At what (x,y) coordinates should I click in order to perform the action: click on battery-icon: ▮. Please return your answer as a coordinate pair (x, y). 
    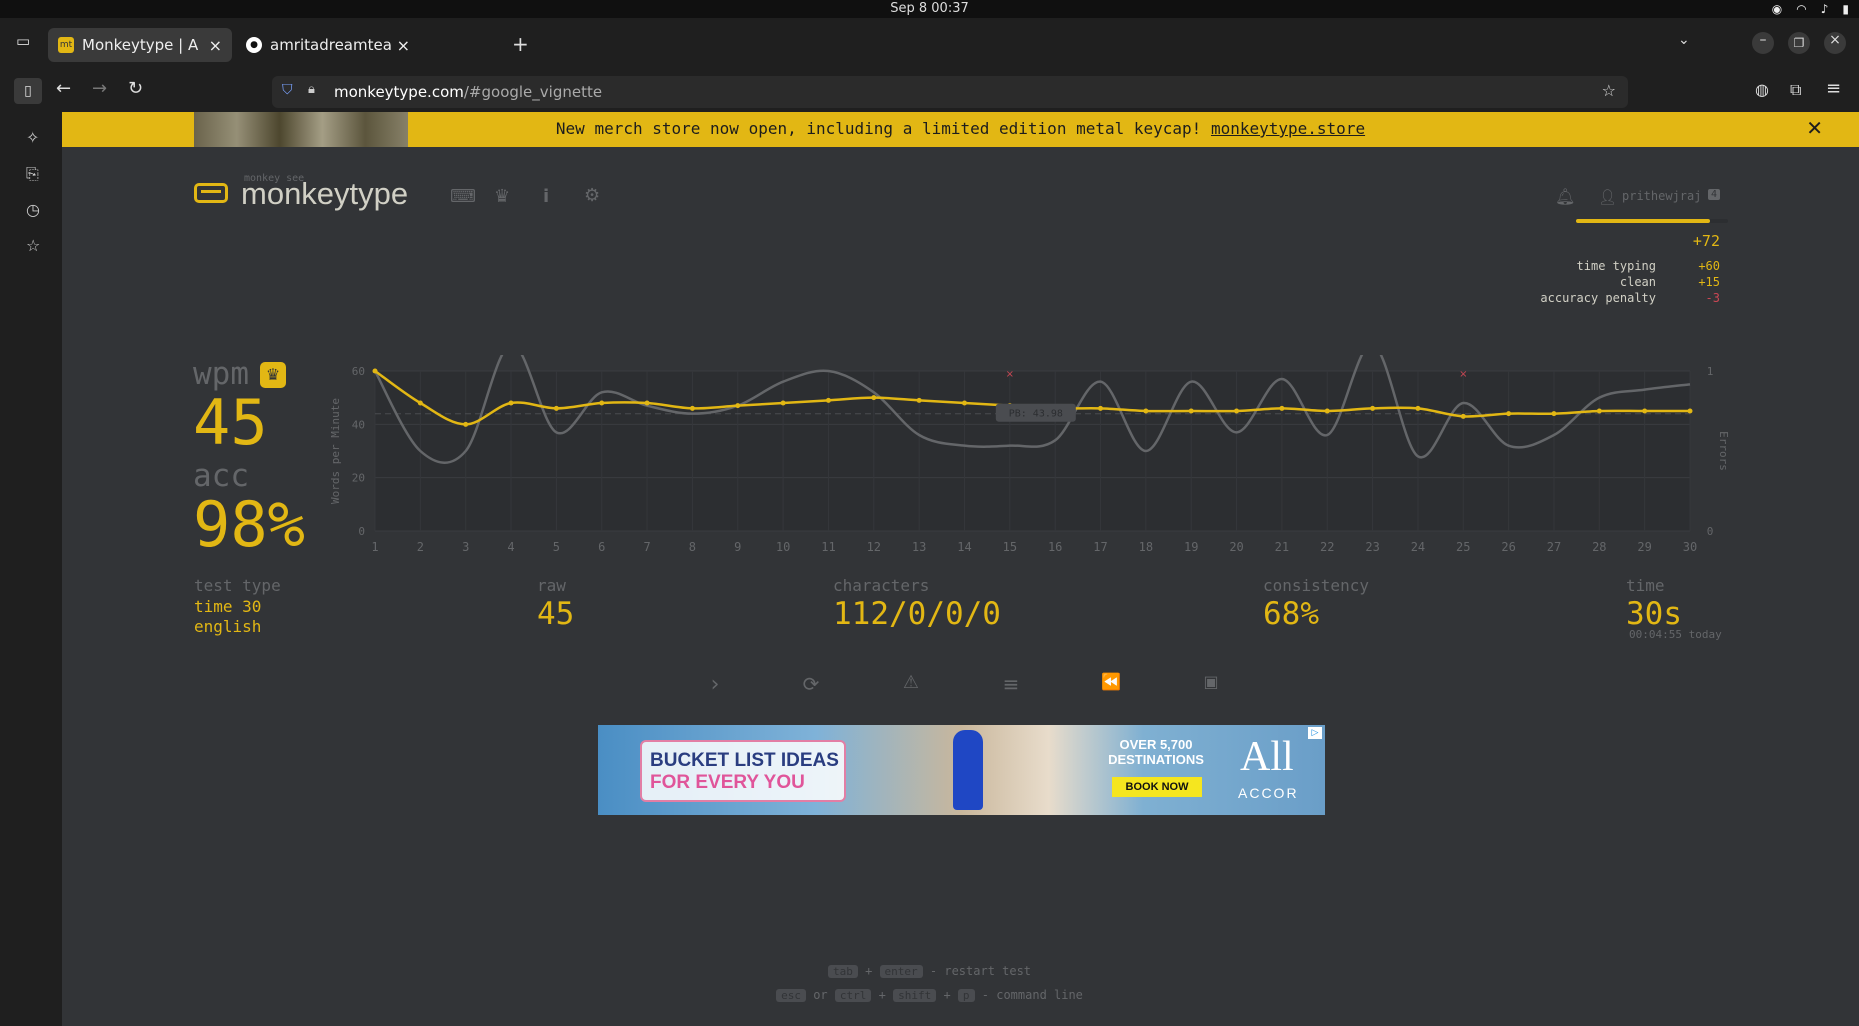
    Looking at the image, I should click on (1845, 9).